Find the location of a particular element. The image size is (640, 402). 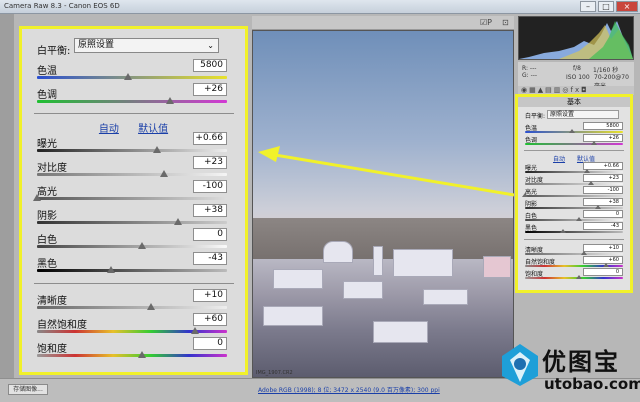

vibrance-slider-knob is located at coordinates (606, 265).